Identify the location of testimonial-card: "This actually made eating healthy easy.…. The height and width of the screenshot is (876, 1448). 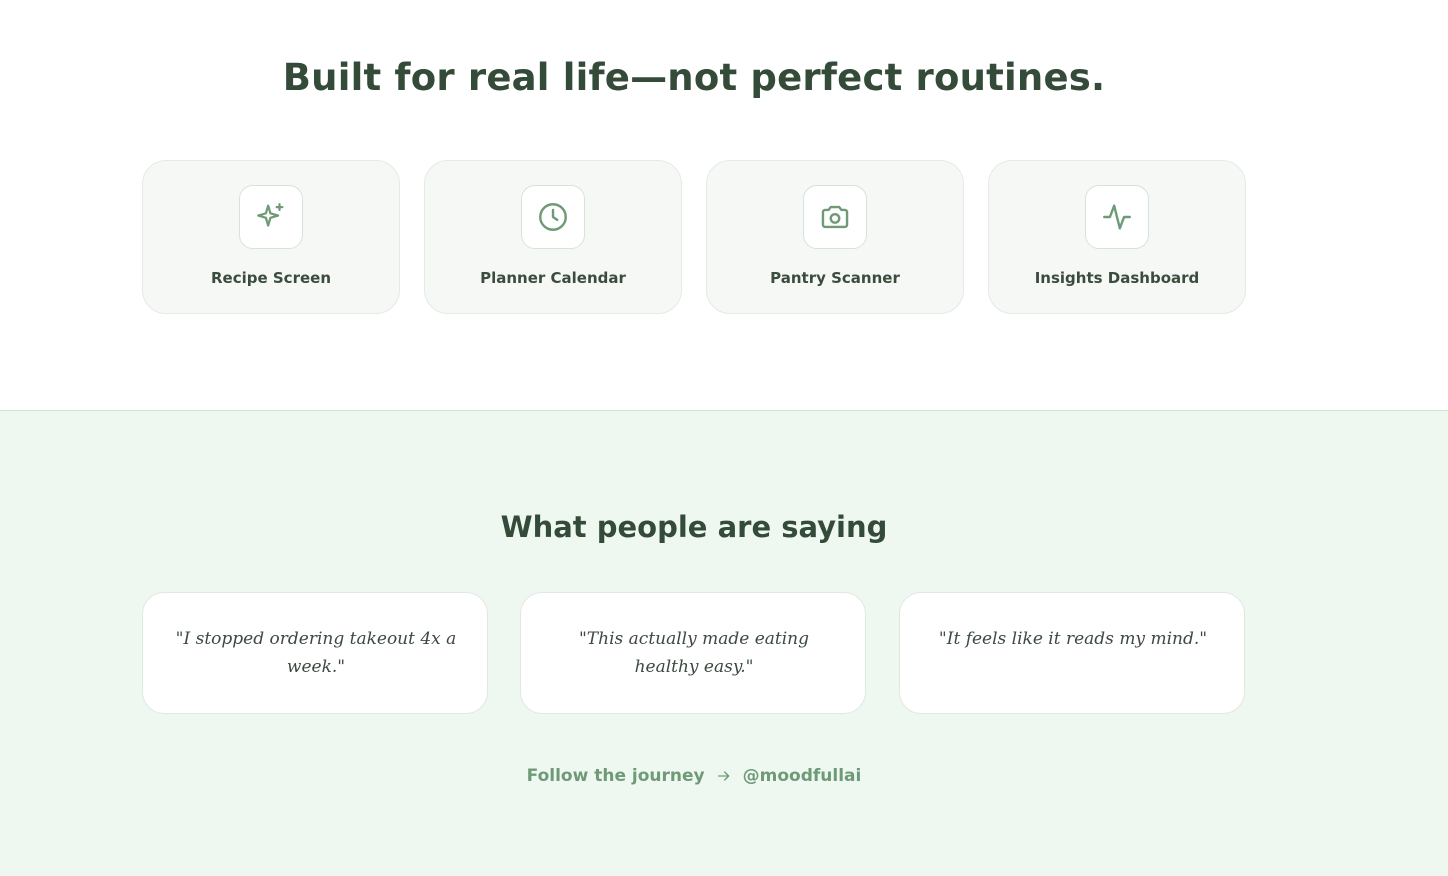
(693, 653).